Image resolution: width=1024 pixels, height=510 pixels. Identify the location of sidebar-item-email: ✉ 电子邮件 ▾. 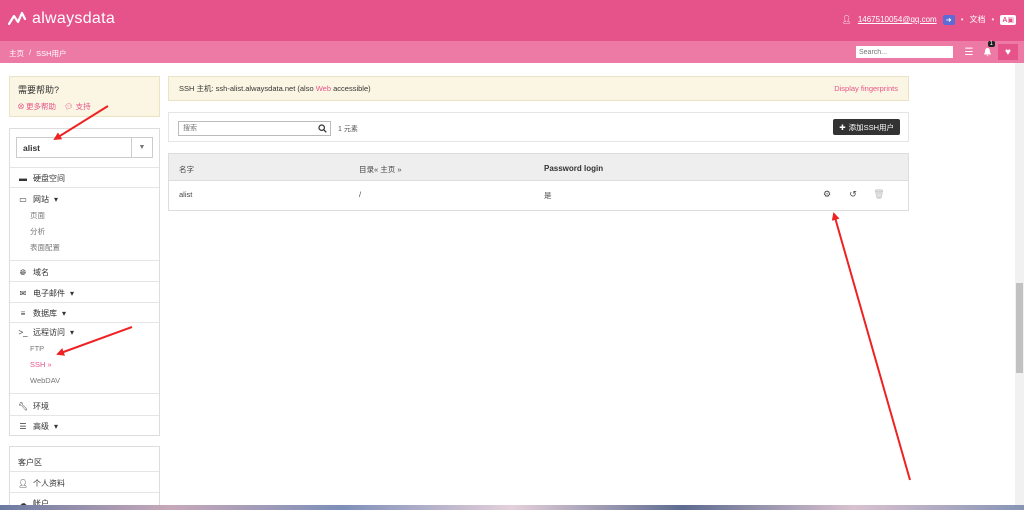
(84, 293).